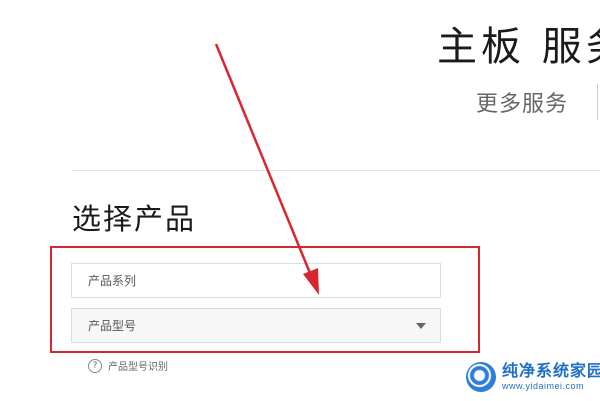 This screenshot has height=401, width=600. What do you see at coordinates (551, 370) in the screenshot?
I see `watermark-name: 纯净系统家园` at bounding box center [551, 370].